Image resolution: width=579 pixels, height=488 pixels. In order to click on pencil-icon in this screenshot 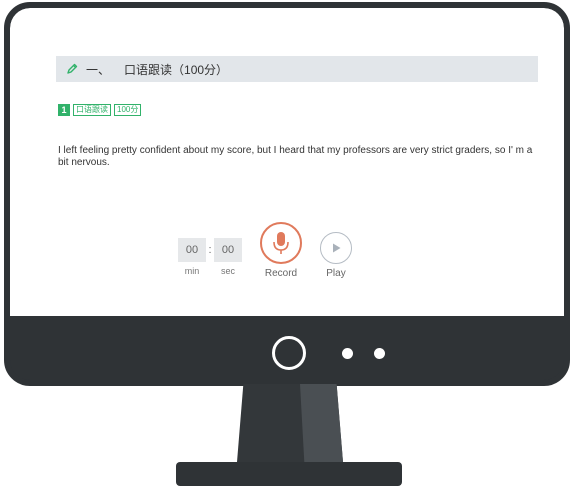, I will do `click(72, 69)`.